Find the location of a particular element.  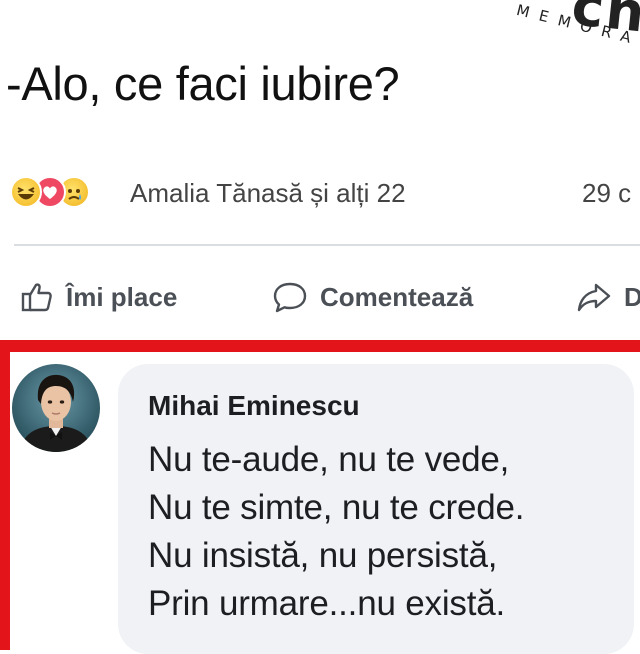

like-button: Îmi place is located at coordinates (98, 297).